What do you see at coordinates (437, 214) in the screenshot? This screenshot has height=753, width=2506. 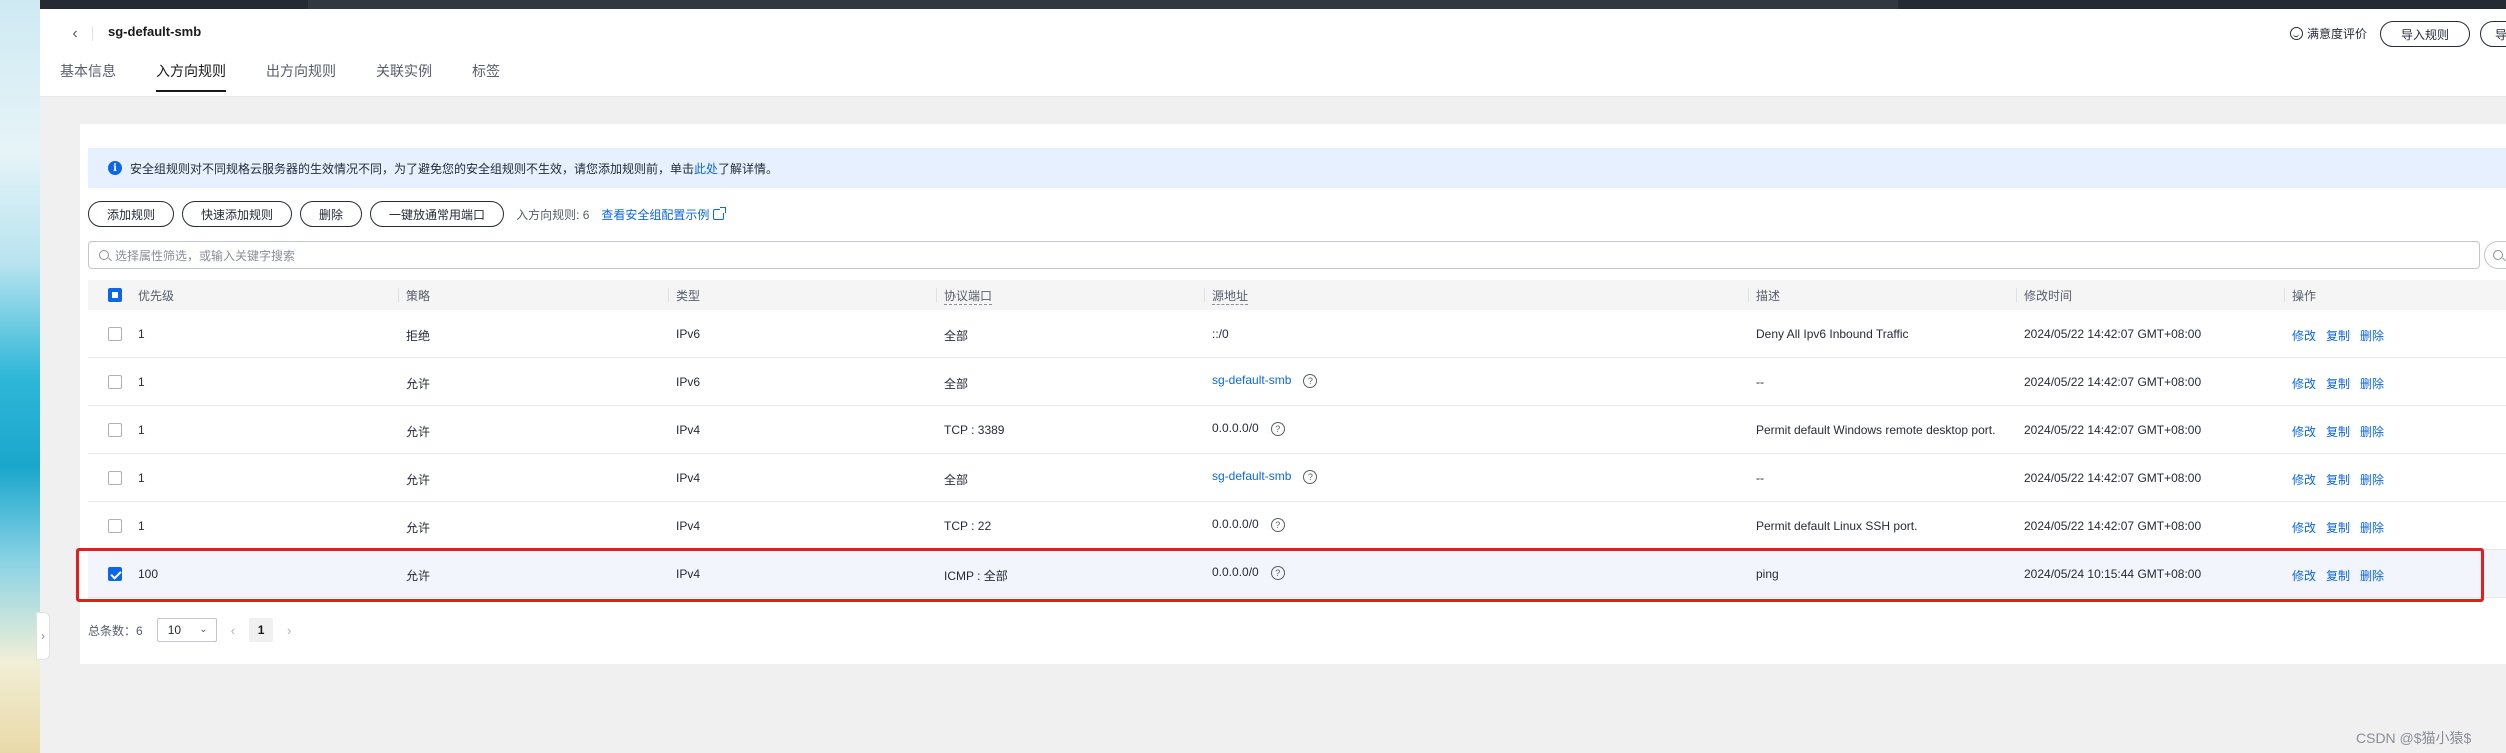 I see `open-common-ports-button: 一键放通常用端口` at bounding box center [437, 214].